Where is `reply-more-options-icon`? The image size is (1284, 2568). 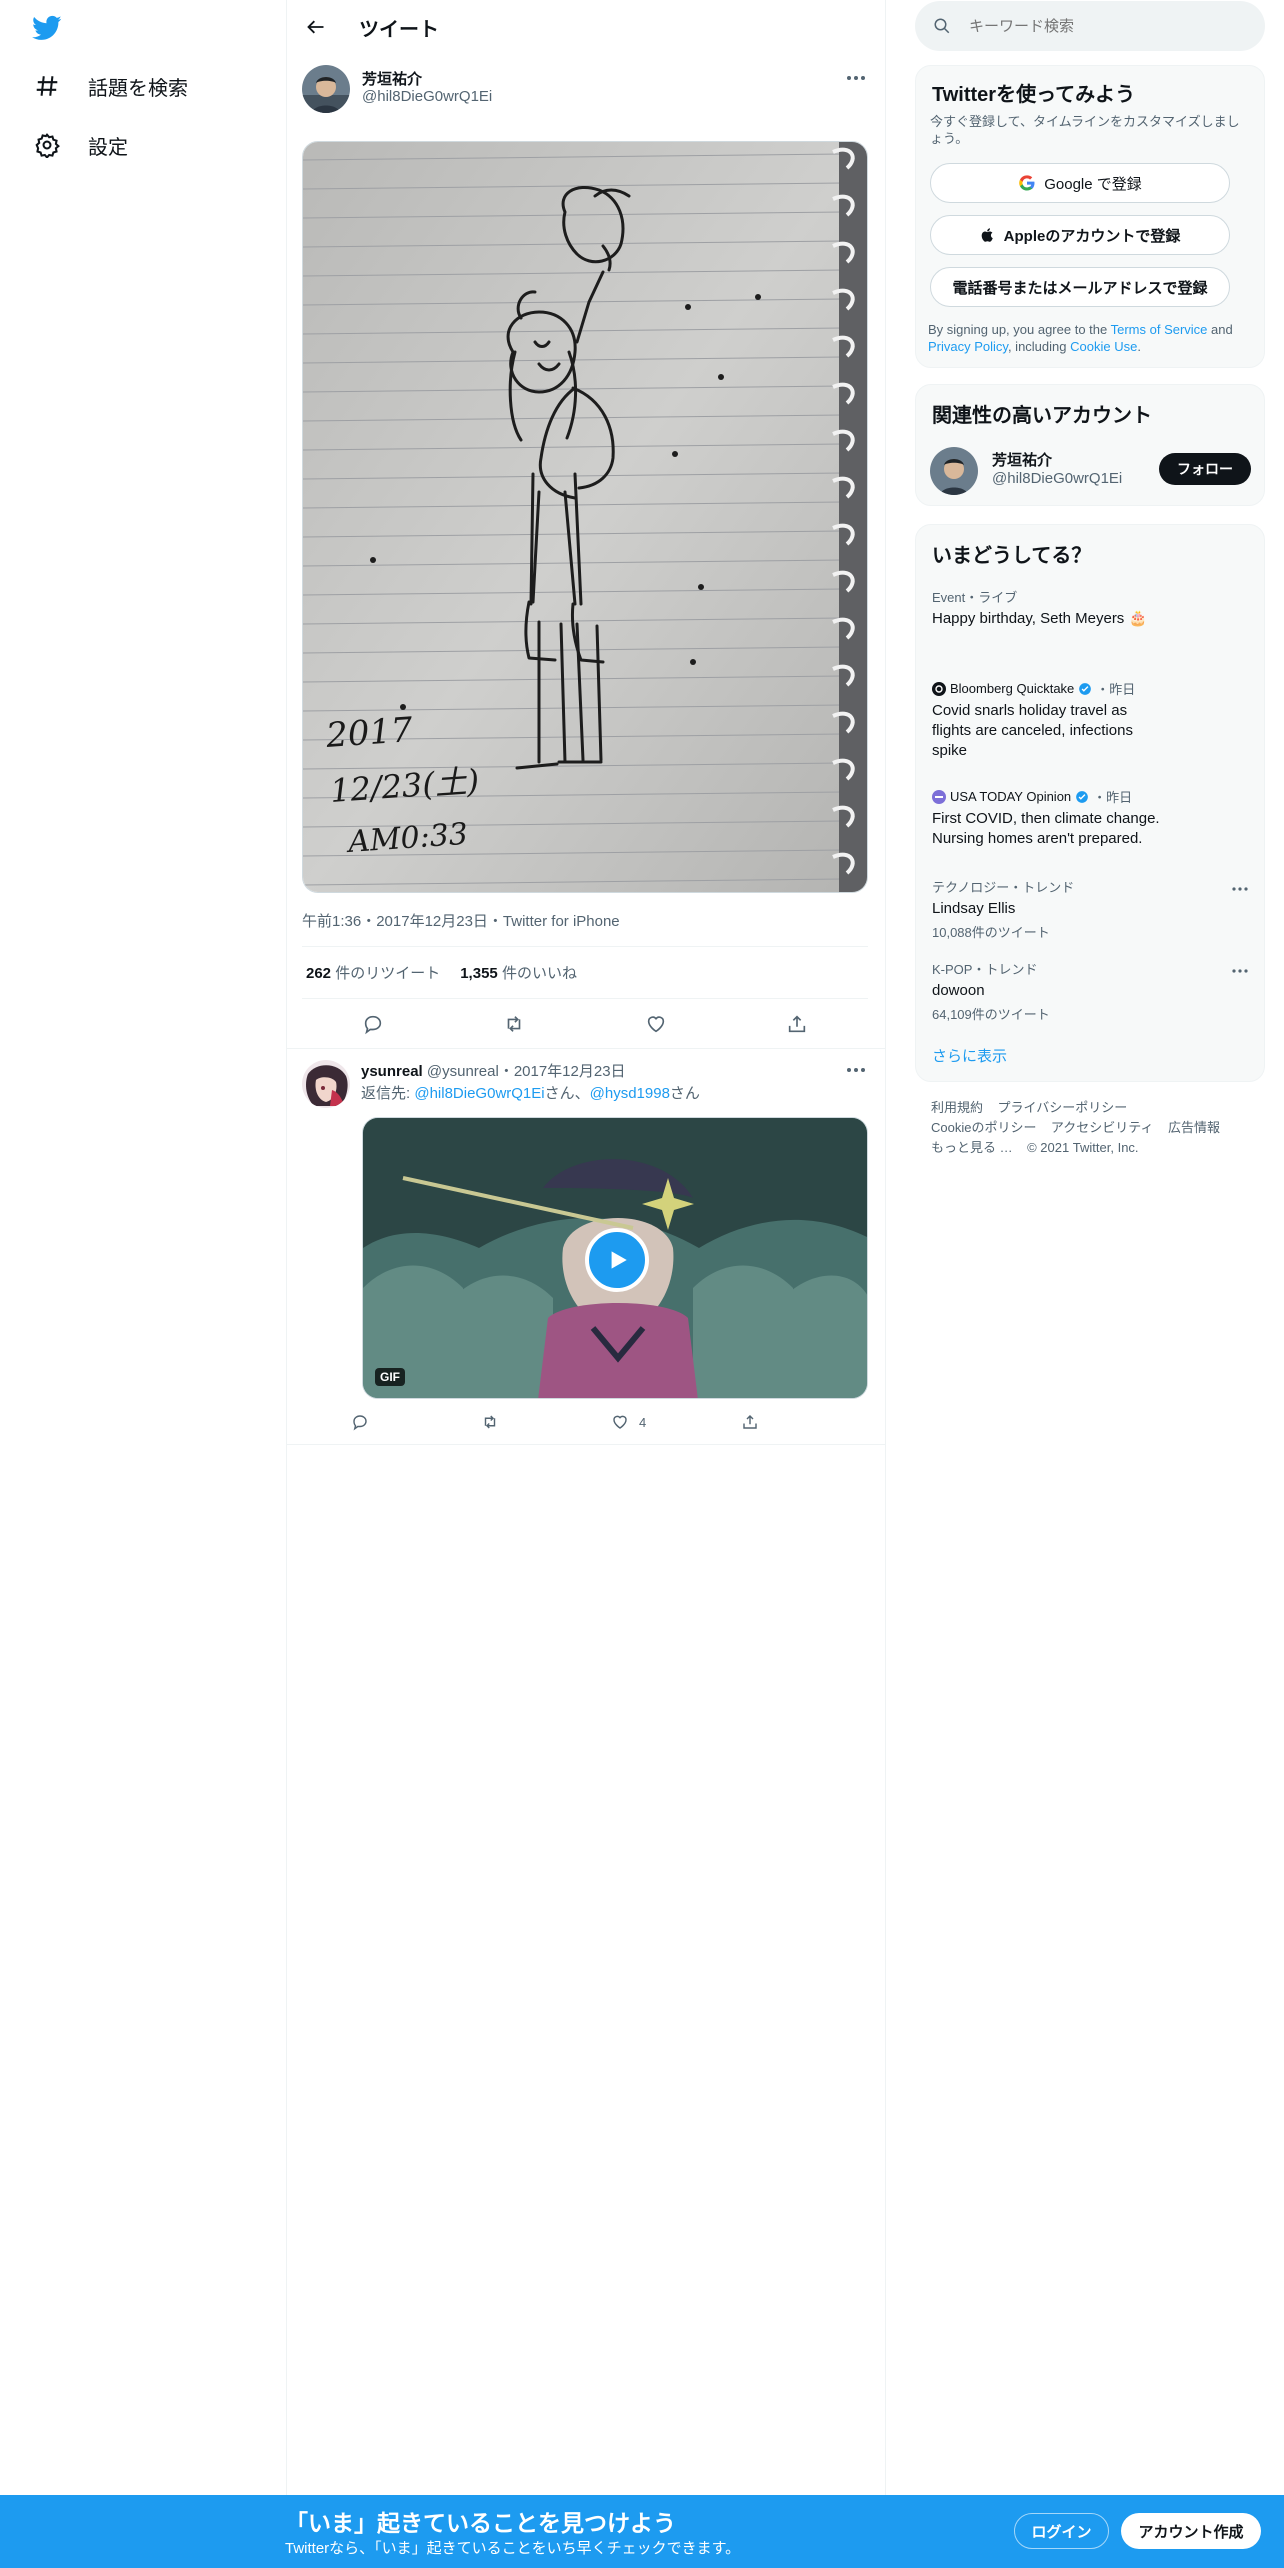
reply-more-options-icon is located at coordinates (856, 1070).